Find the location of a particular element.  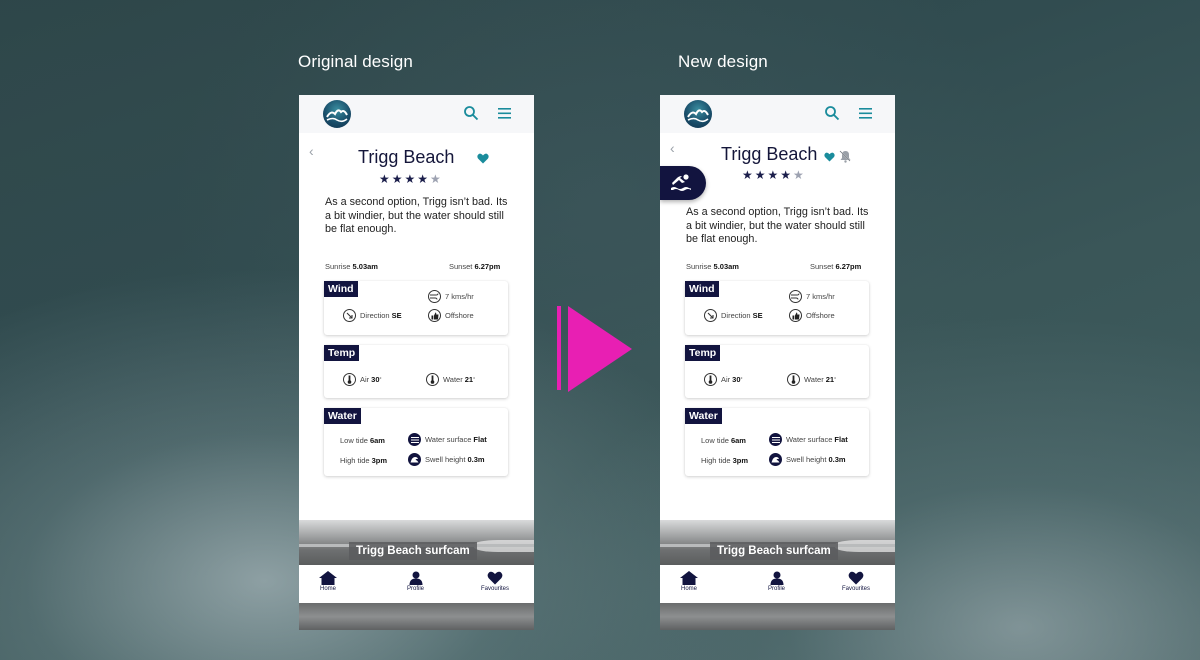

swim-fab-button is located at coordinates (683, 183).